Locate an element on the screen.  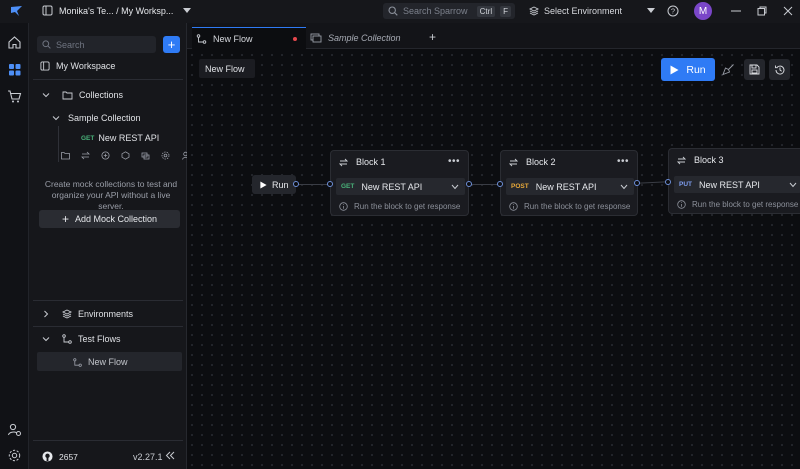
workspace-name: My Workspace is located at coordinates (86, 66).